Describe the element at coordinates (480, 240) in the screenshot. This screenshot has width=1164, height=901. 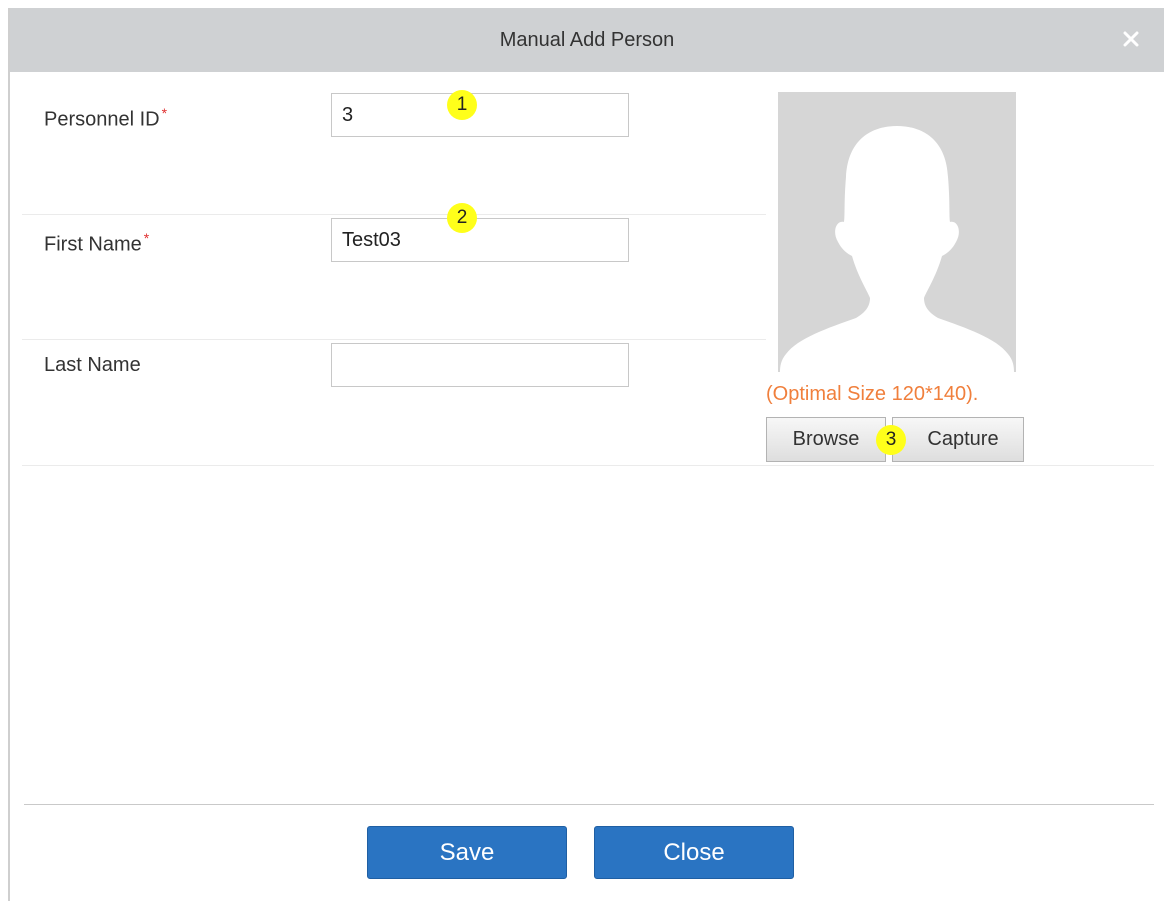
I see `first-name-input` at that location.